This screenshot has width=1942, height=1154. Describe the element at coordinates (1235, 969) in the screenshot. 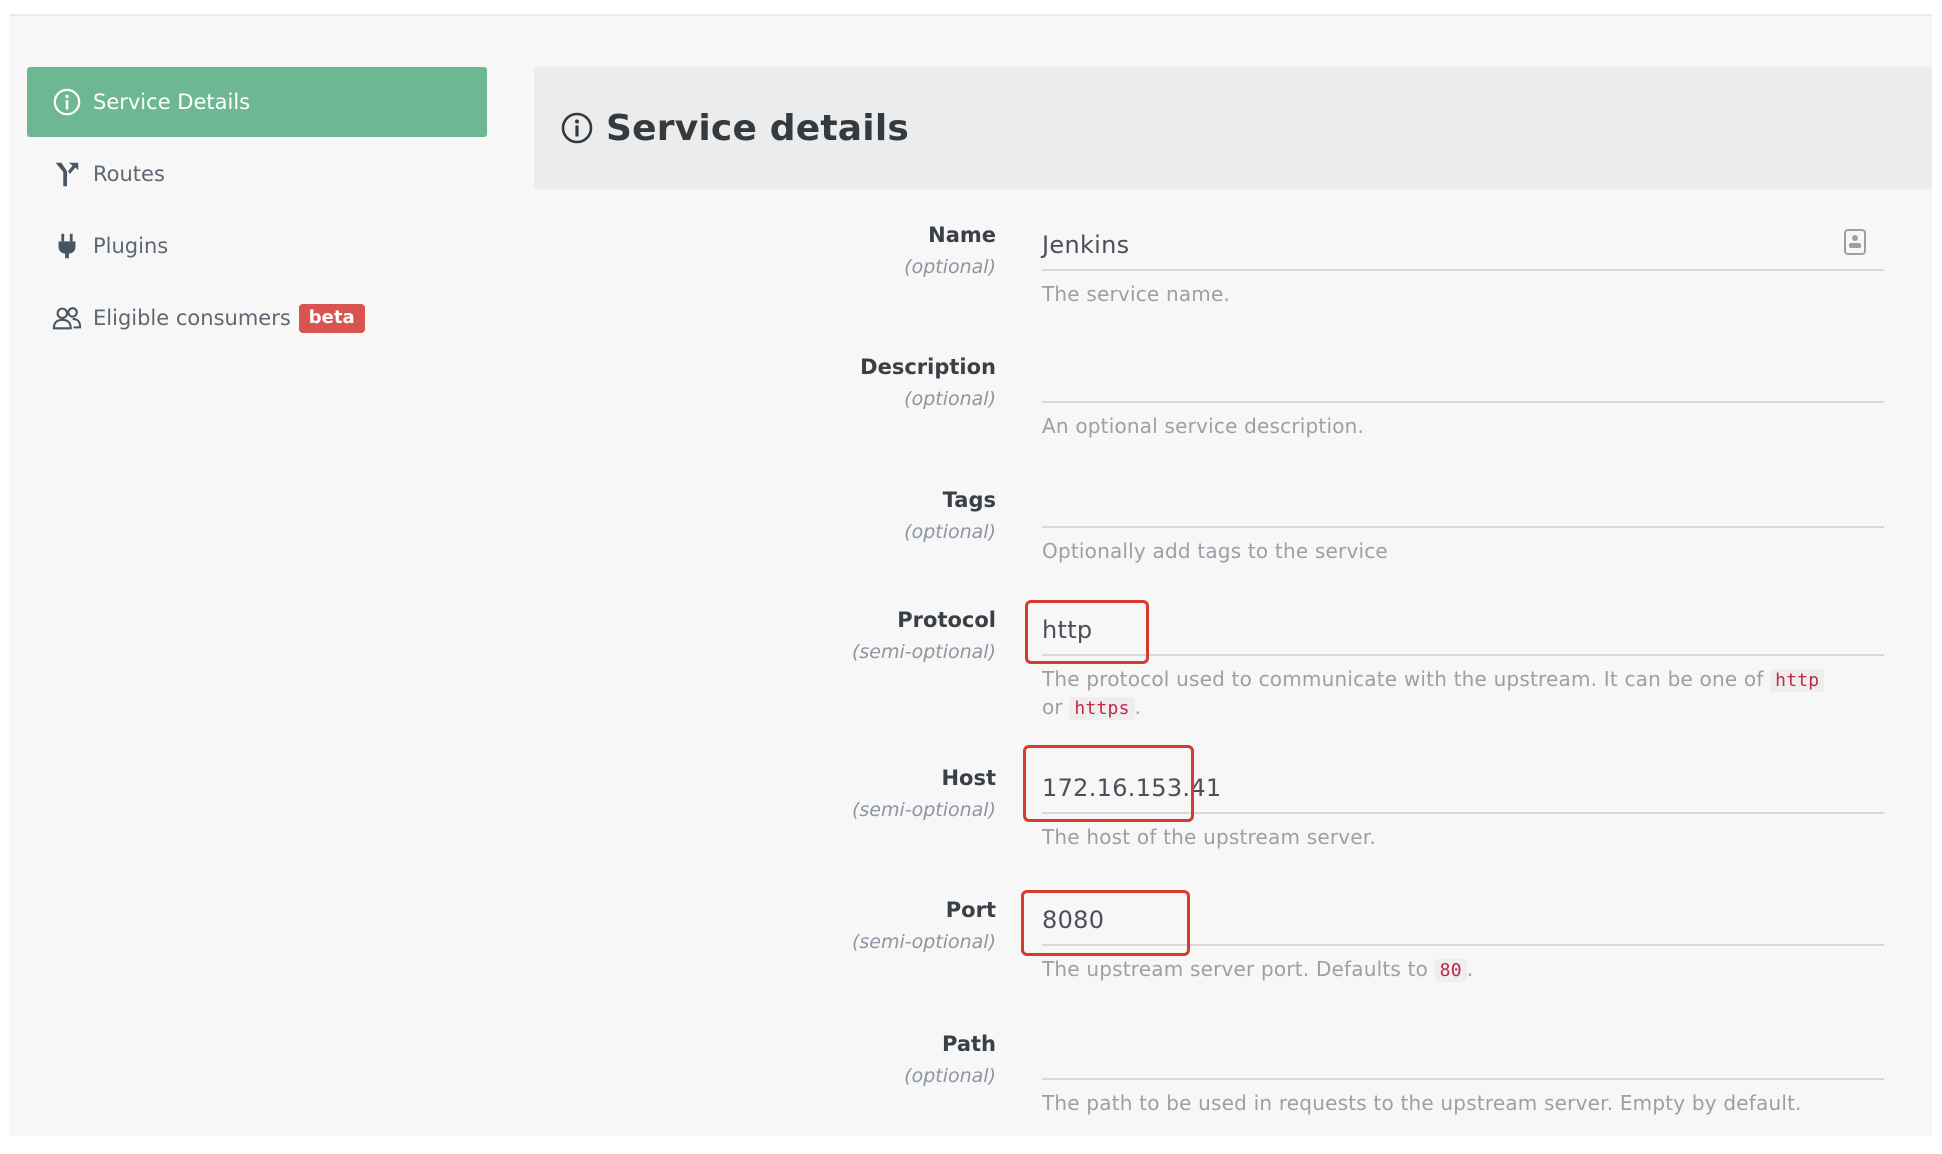

I see `port-hint-text: The upstream server port. Defaults to` at that location.